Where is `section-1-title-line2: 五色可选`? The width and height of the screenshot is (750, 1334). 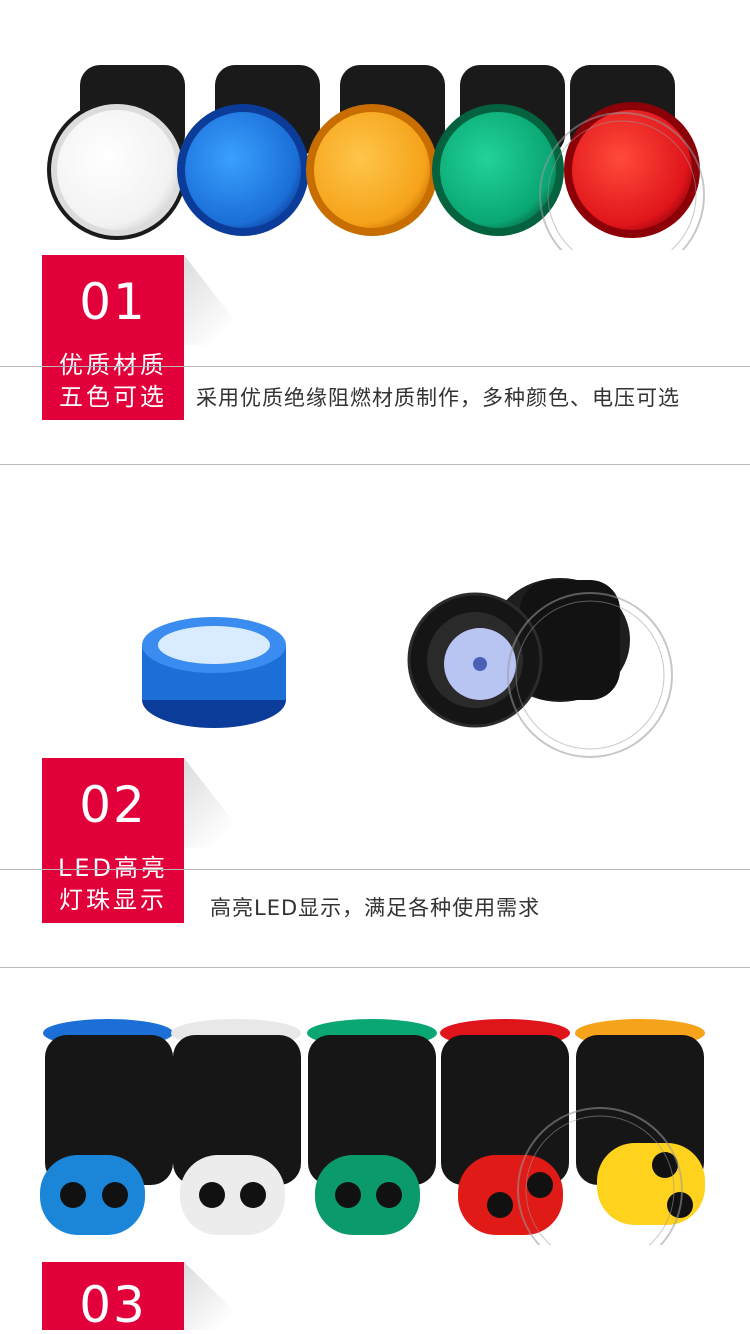 section-1-title-line2: 五色可选 is located at coordinates (113, 397).